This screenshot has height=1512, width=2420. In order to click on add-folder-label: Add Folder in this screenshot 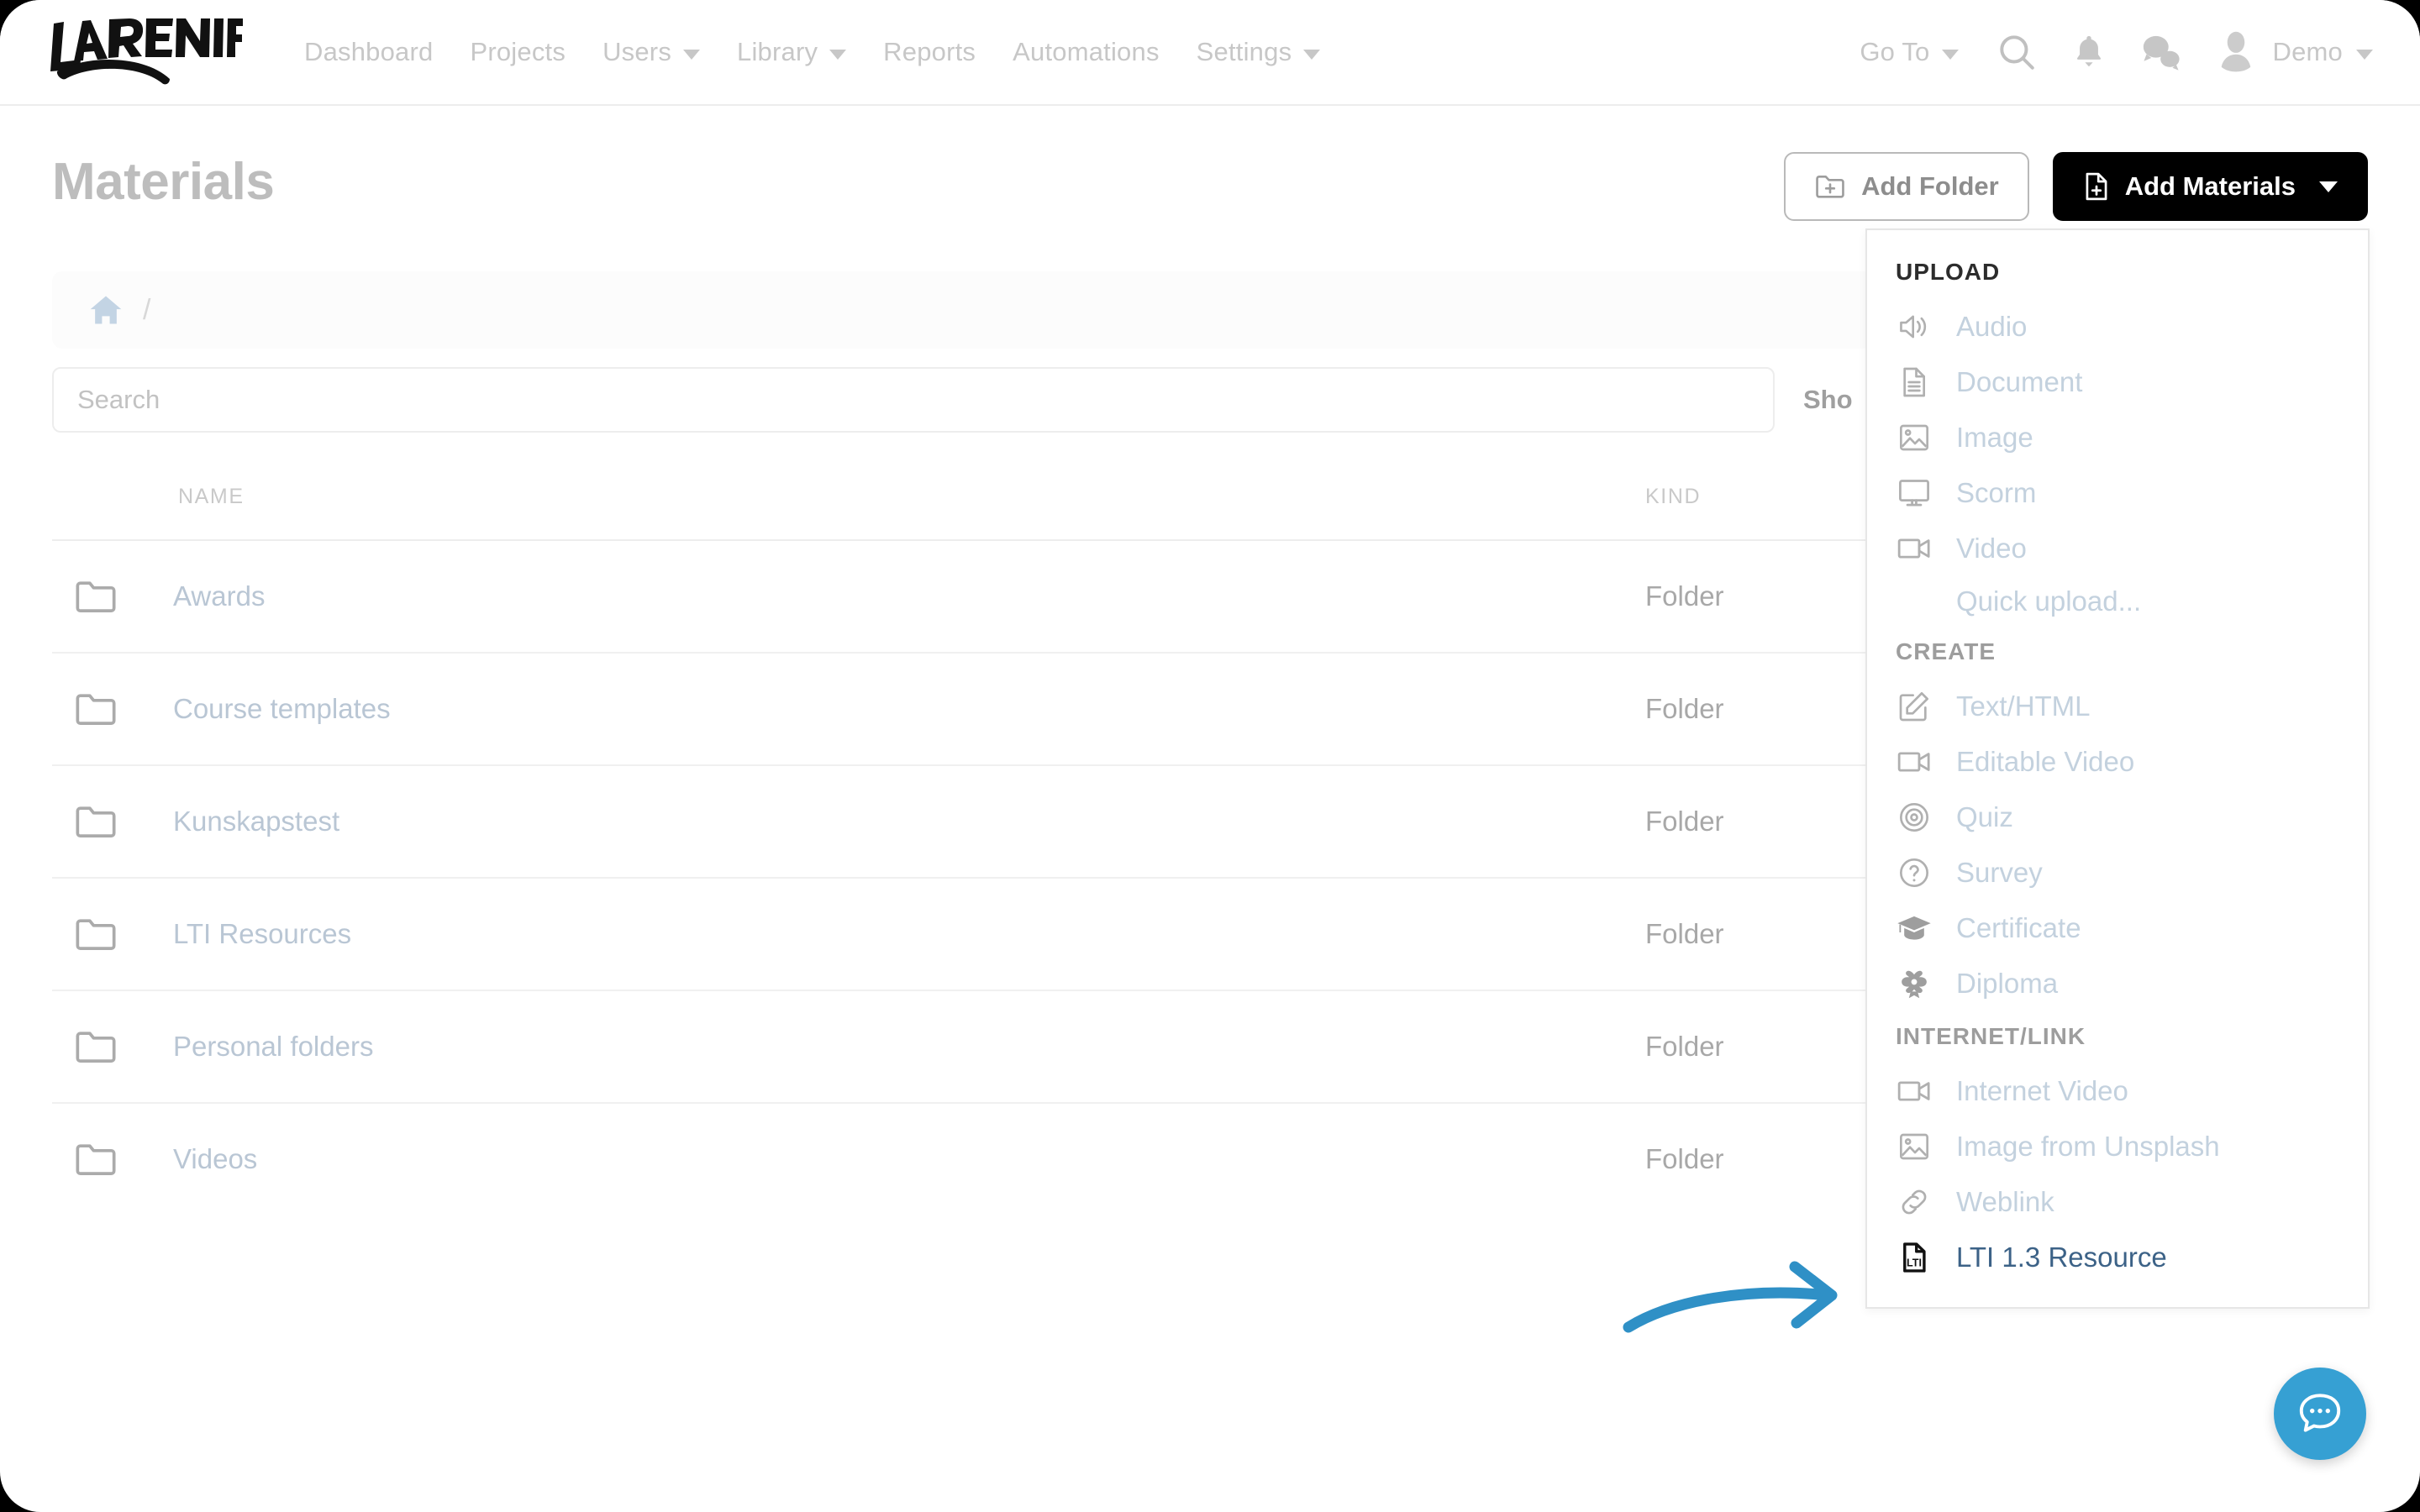, I will do `click(1930, 186)`.